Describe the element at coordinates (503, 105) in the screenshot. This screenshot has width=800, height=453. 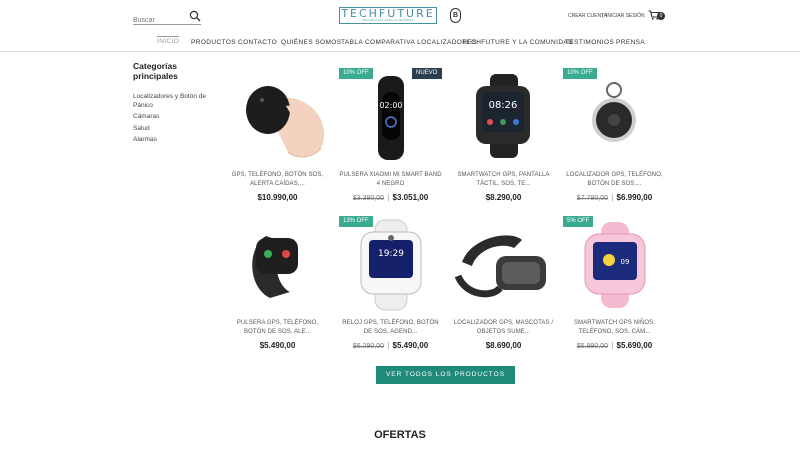
I see `svg-text: 08:26` at that location.